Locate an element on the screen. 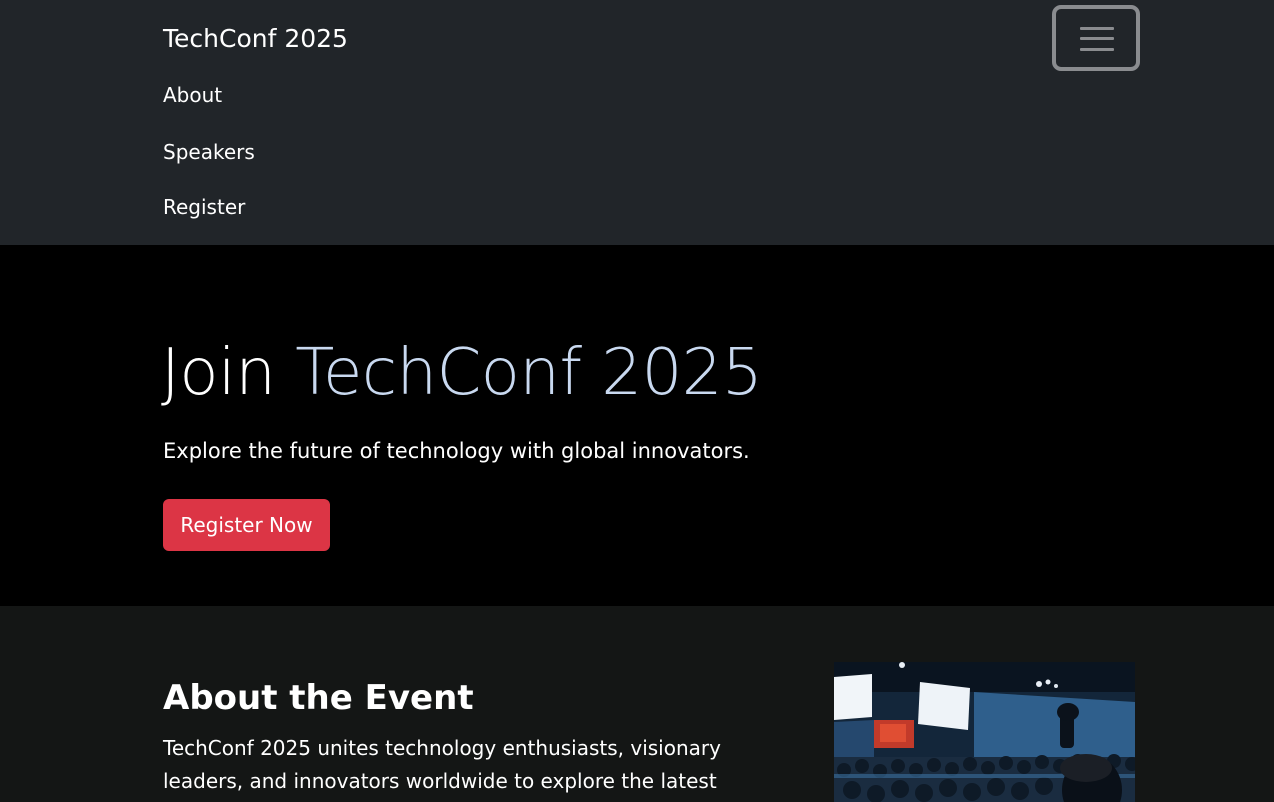 The height and width of the screenshot is (802, 1274). hamburger-menu-icon is located at coordinates (1097, 39).